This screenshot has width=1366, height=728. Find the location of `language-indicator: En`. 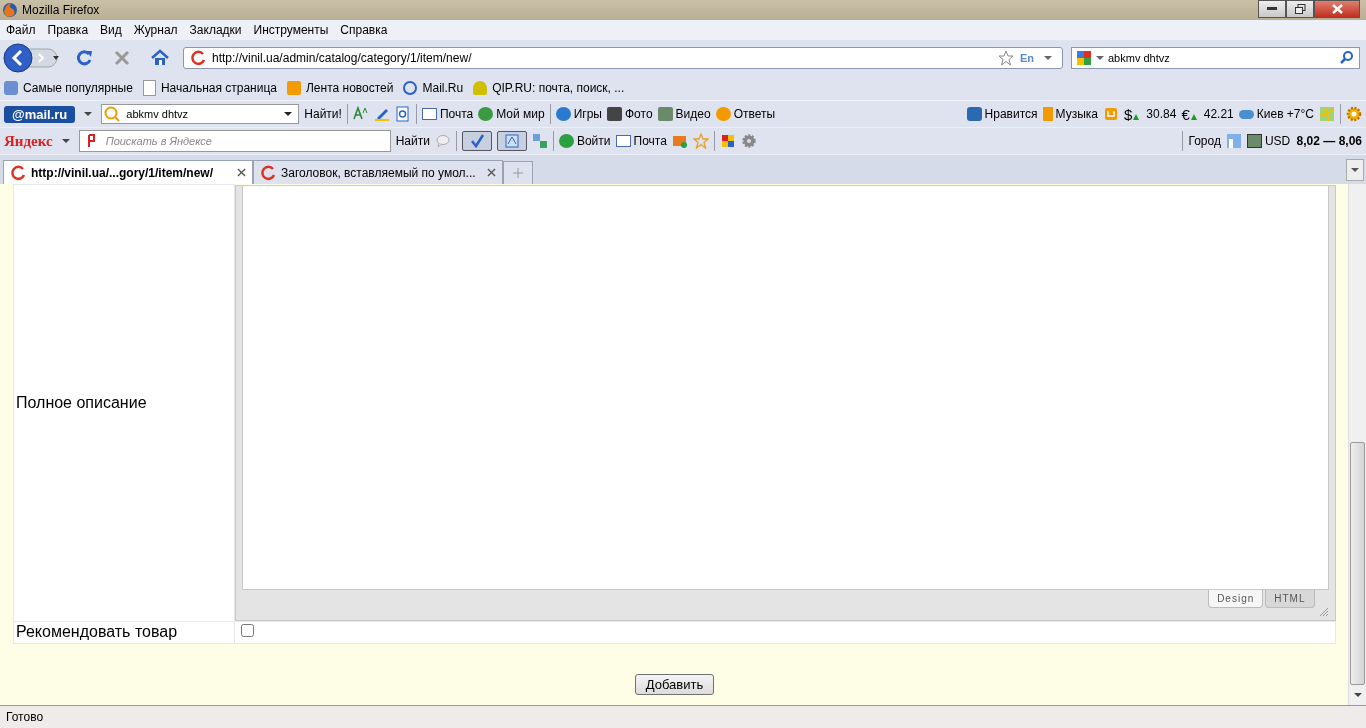

language-indicator: En is located at coordinates (1026, 58).